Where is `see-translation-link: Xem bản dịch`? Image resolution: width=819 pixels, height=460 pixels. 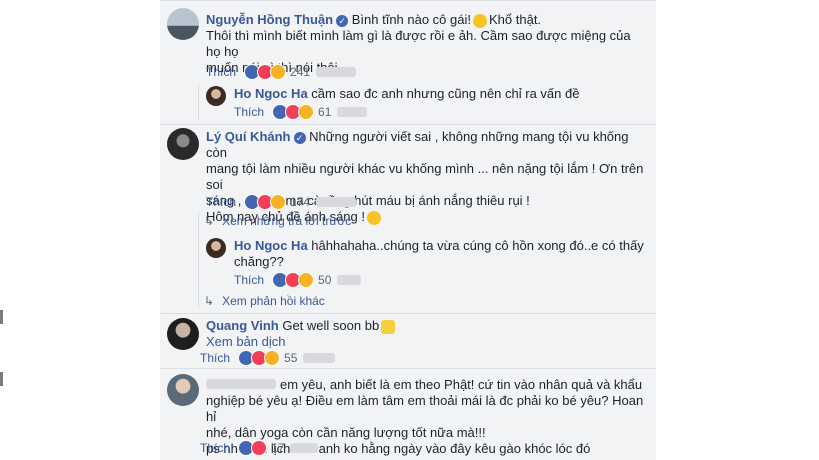 see-translation-link: Xem bản dịch is located at coordinates (246, 341).